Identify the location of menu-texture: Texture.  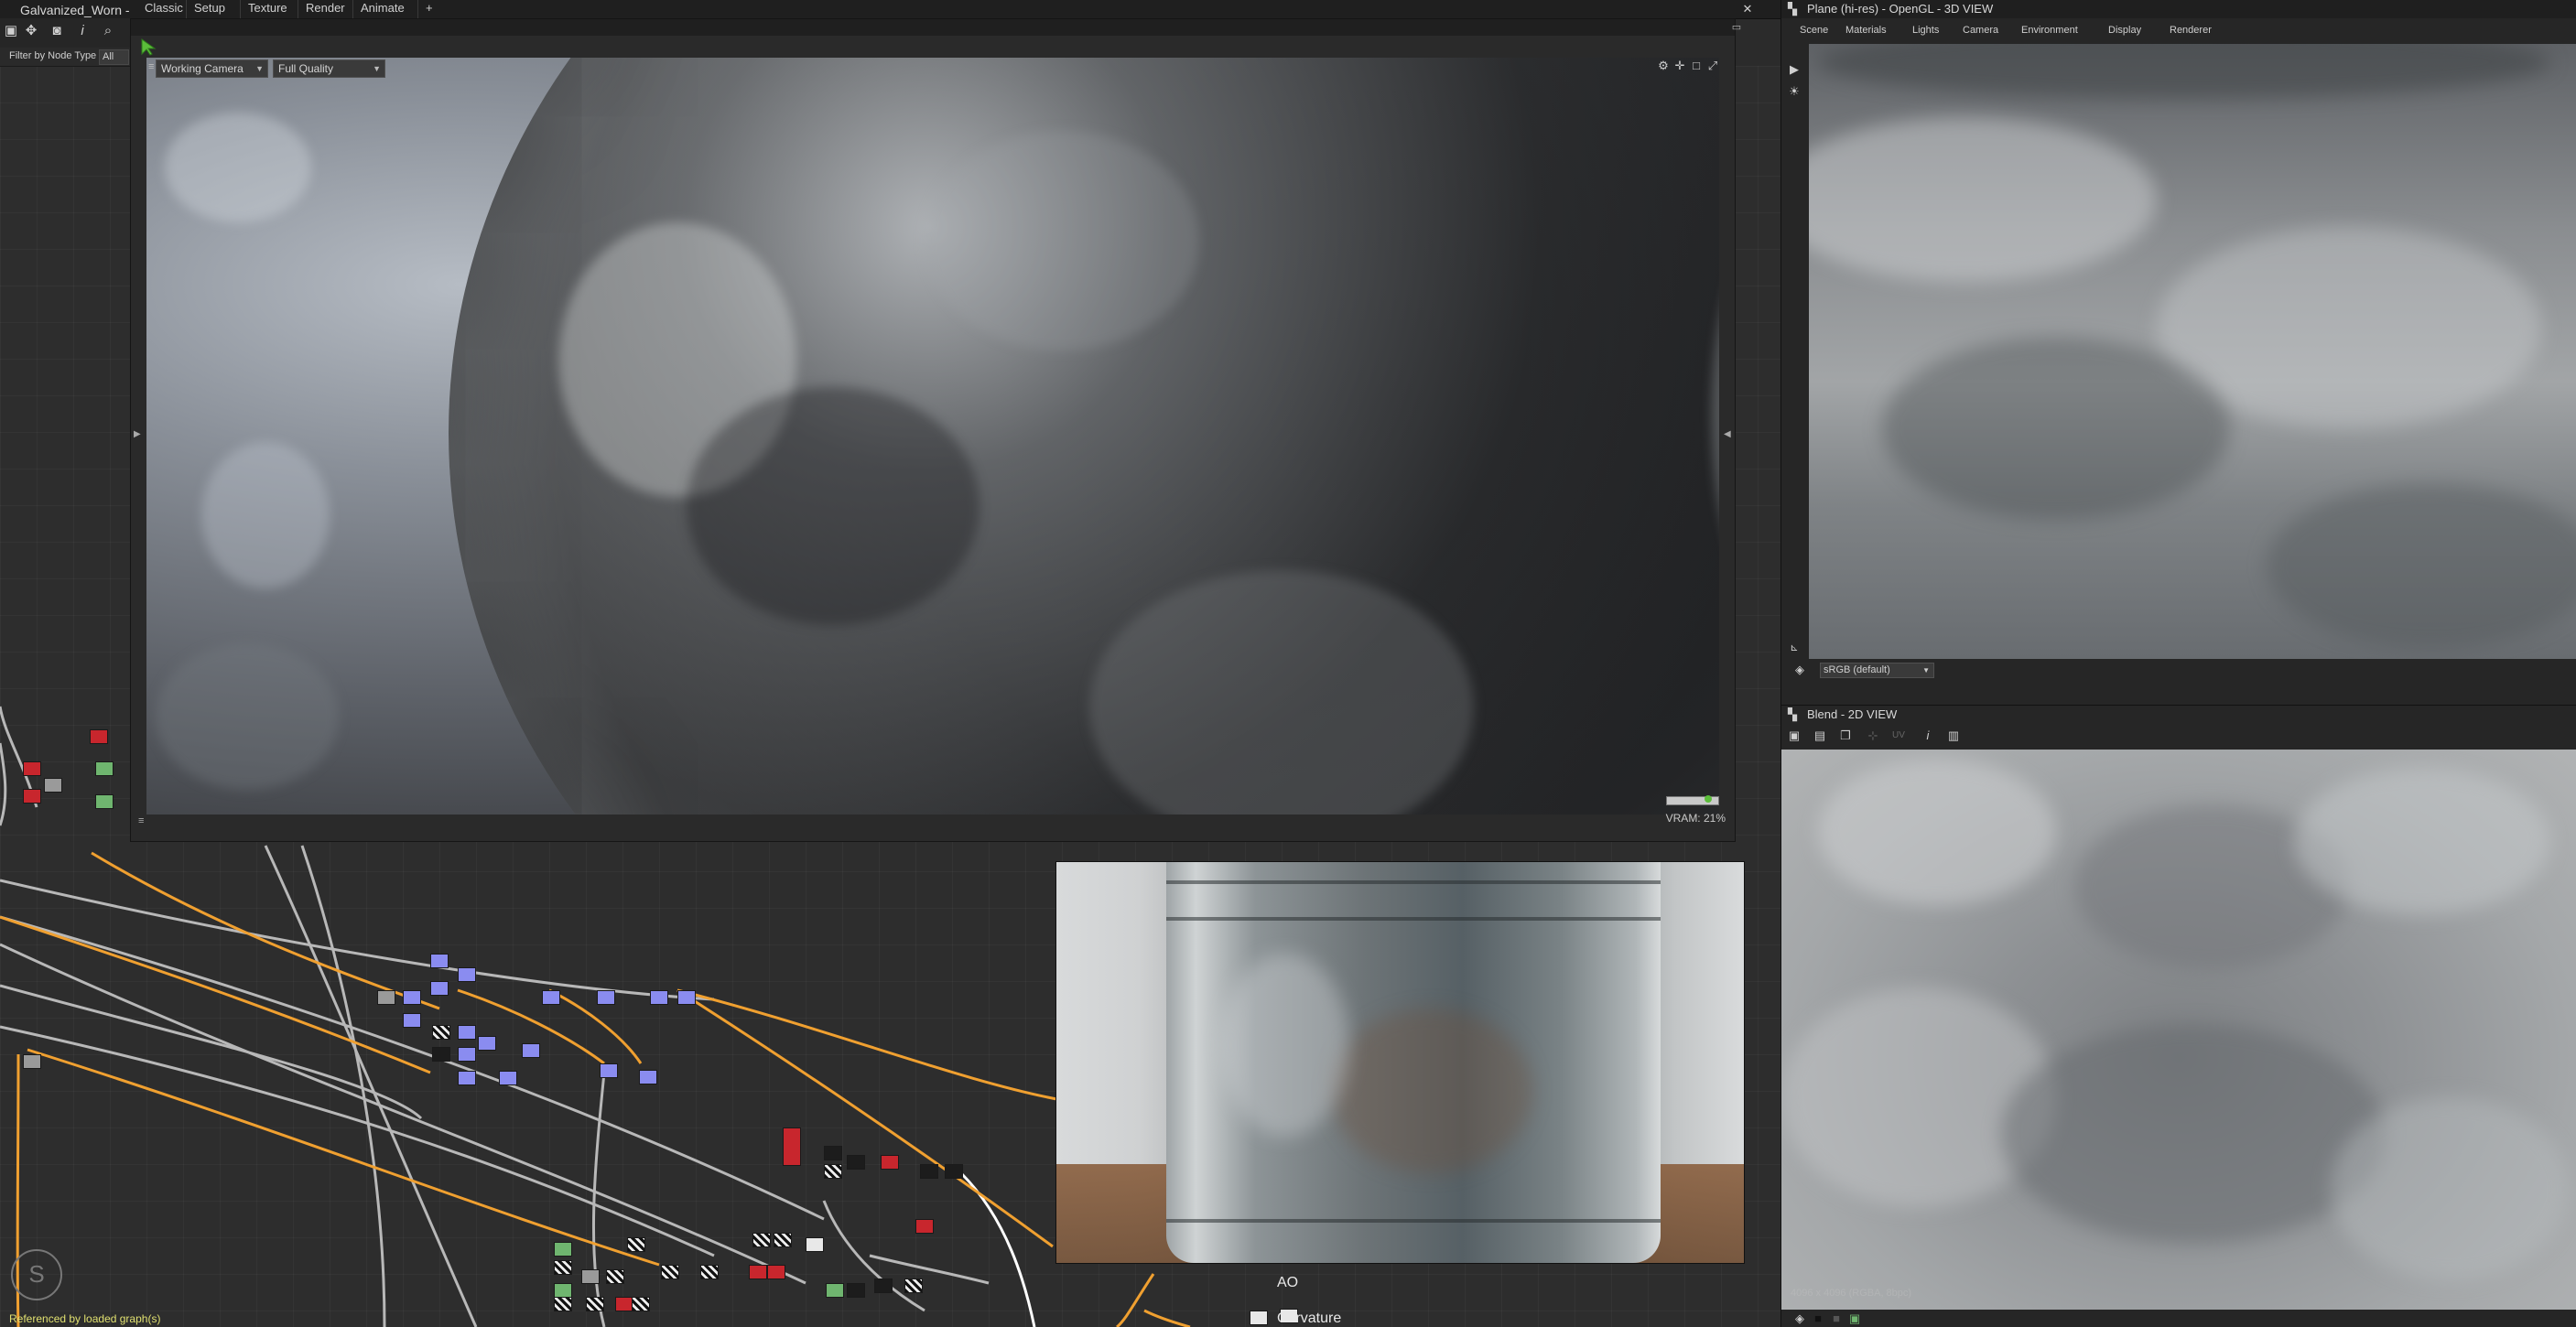
(268, 9).